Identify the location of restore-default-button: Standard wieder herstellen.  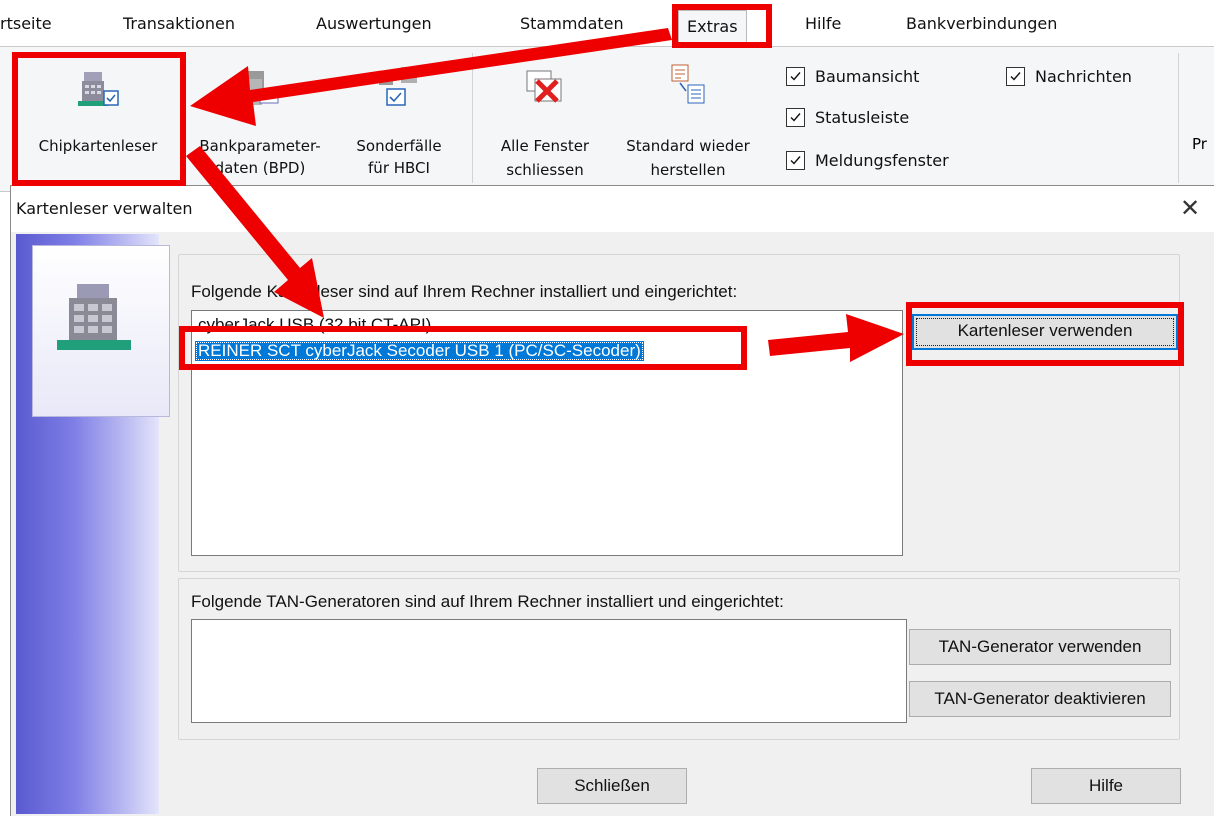
(688, 116).